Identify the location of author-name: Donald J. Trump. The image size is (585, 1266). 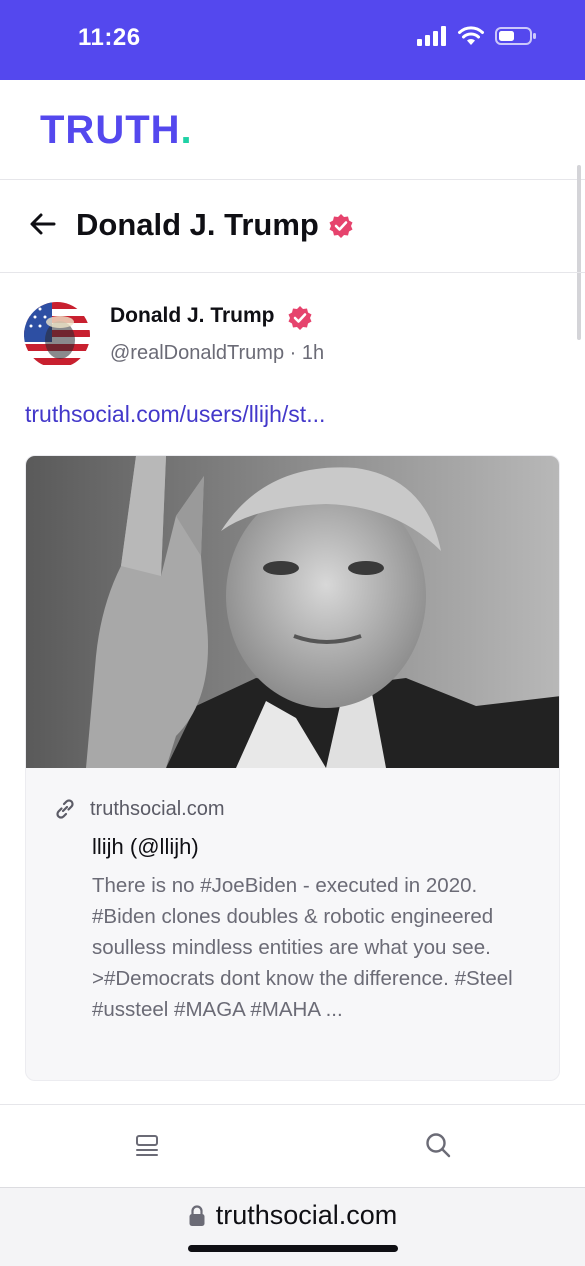
(192, 316).